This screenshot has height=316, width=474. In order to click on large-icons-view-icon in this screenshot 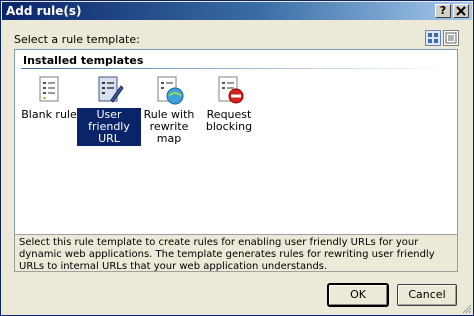, I will do `click(433, 38)`.